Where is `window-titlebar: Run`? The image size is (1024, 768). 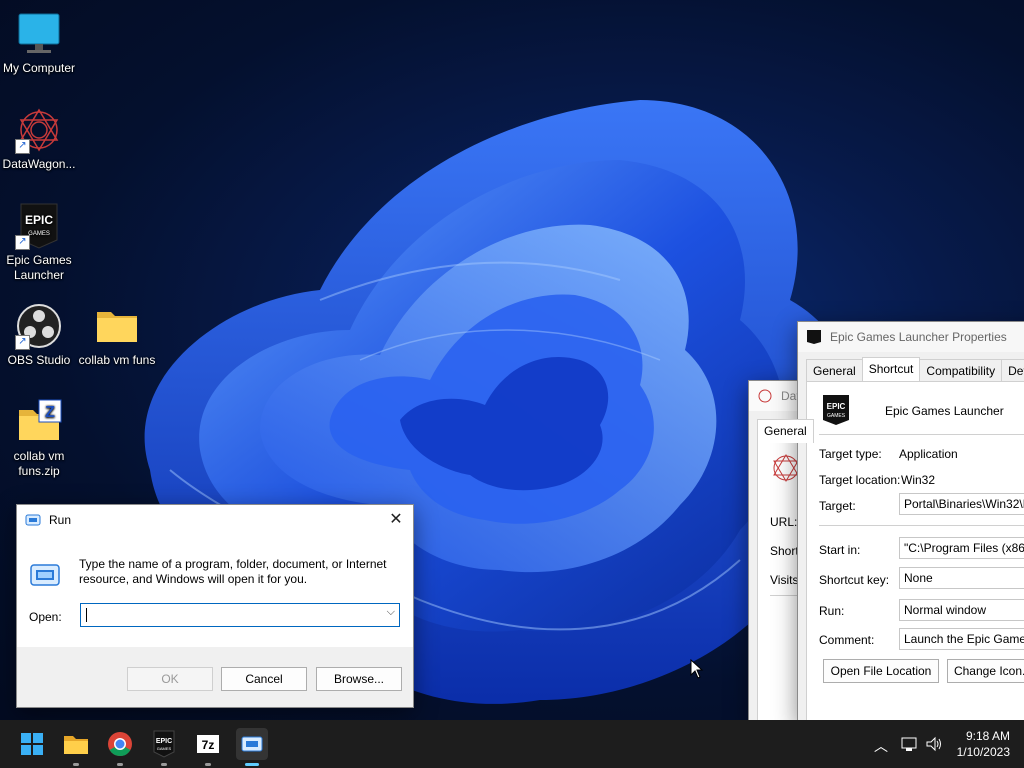 window-titlebar: Run is located at coordinates (215, 520).